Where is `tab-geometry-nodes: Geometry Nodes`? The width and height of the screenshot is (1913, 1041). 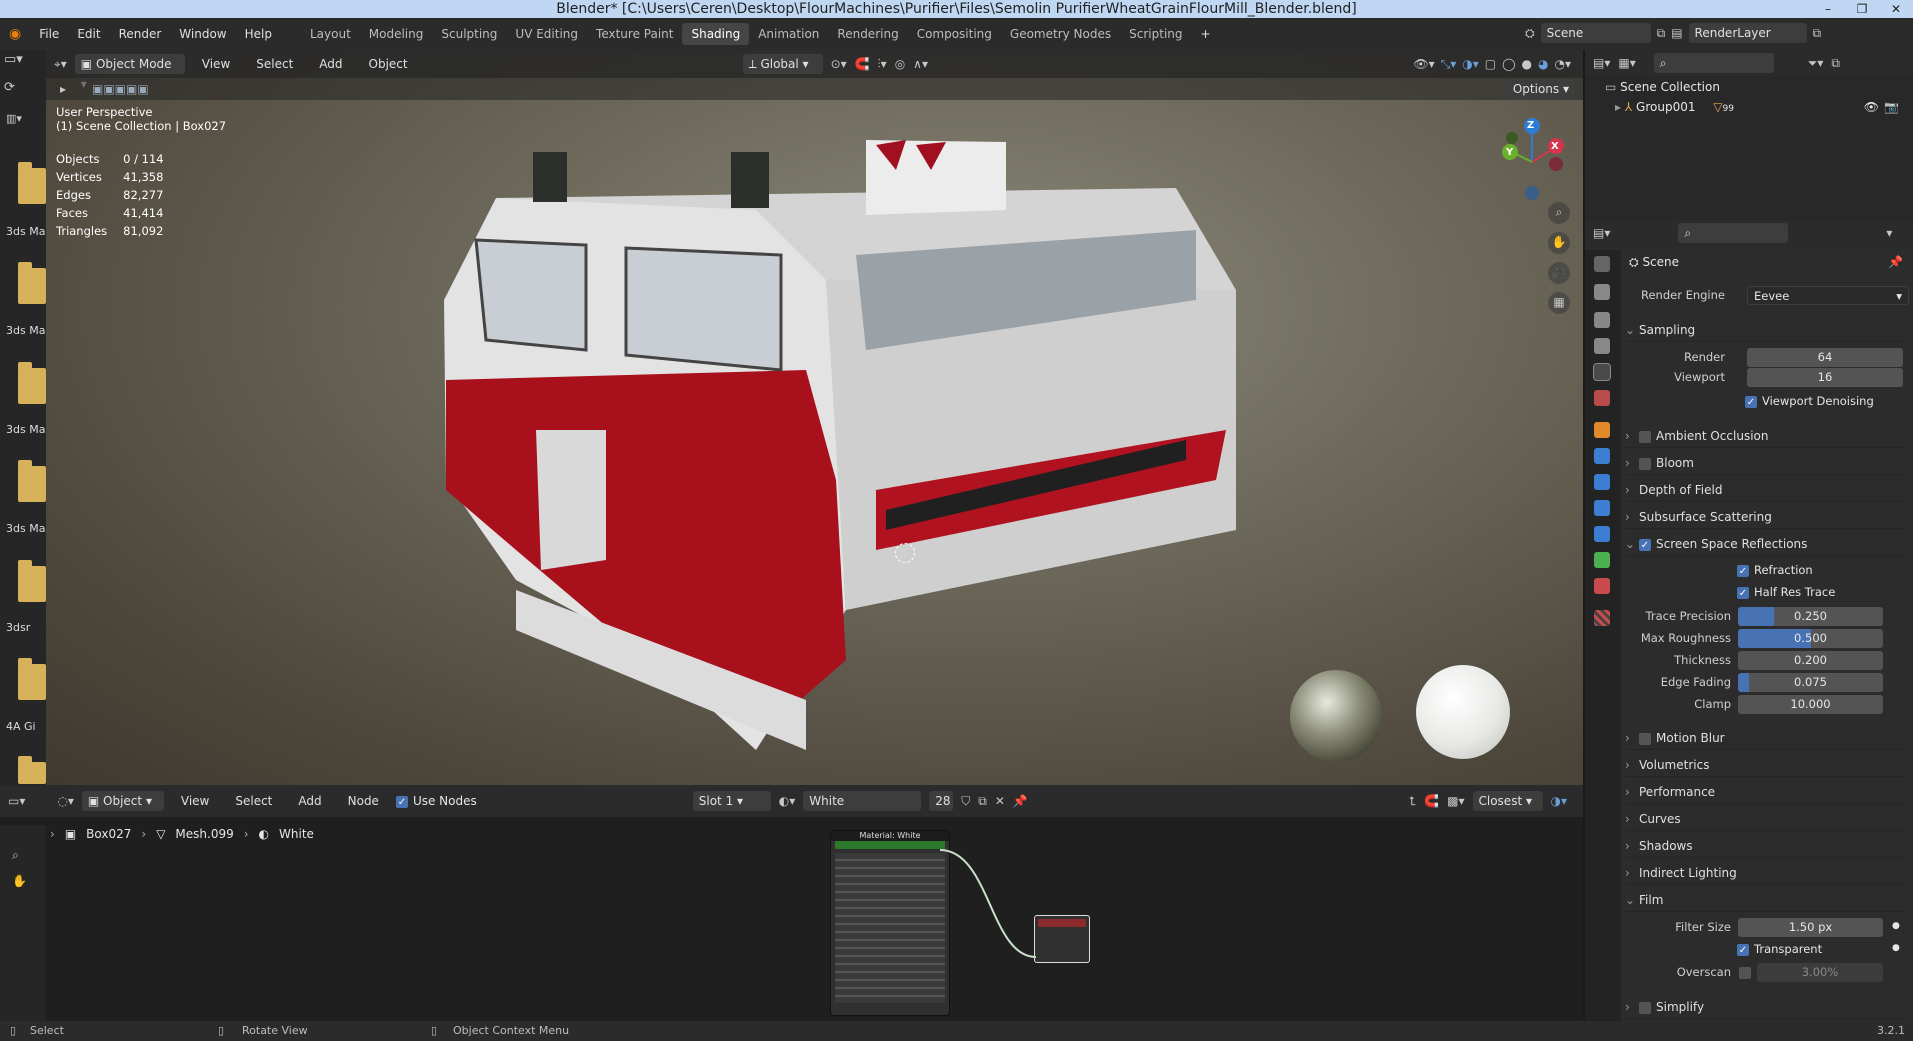
tab-geometry-nodes: Geometry Nodes is located at coordinates (1060, 34).